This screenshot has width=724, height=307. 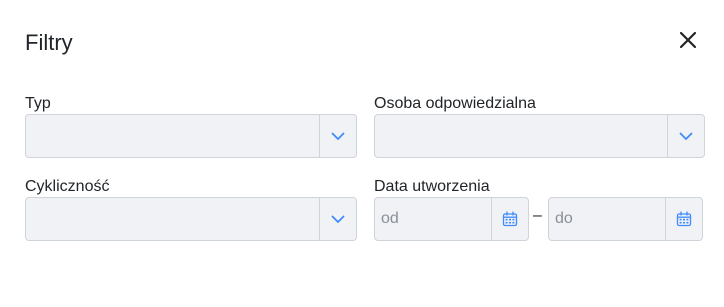 I want to click on date-from-input, so click(x=432, y=219).